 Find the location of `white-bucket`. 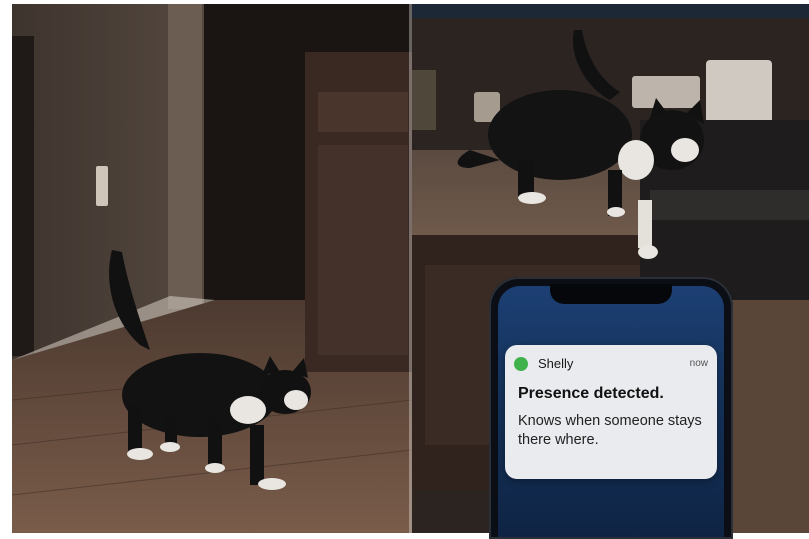

white-bucket is located at coordinates (739, 93).